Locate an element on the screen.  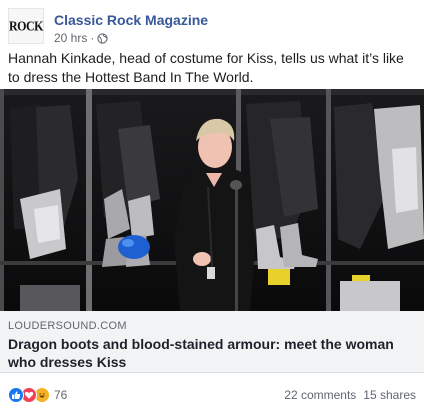
link-domain: LOUDERSOUND.COM is located at coordinates (67, 326).